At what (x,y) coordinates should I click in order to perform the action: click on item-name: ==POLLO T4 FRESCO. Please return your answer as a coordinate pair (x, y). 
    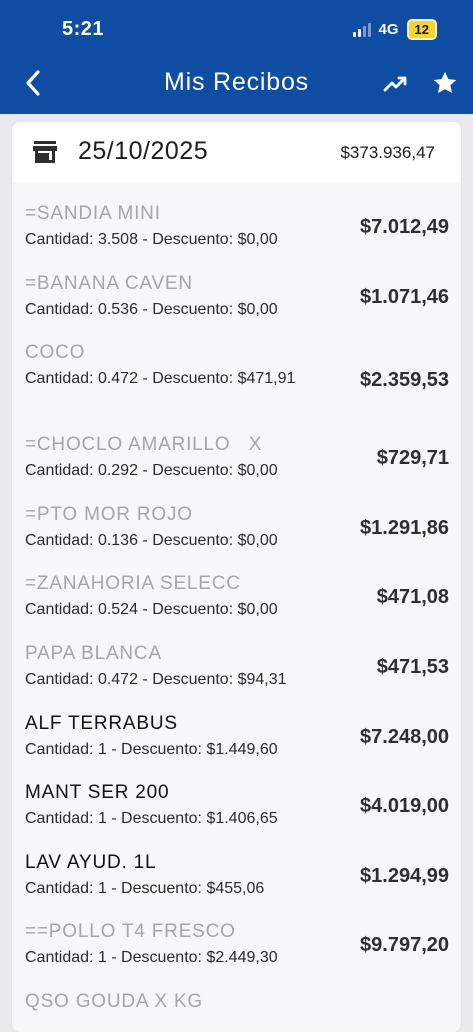
    Looking at the image, I should click on (130, 932).